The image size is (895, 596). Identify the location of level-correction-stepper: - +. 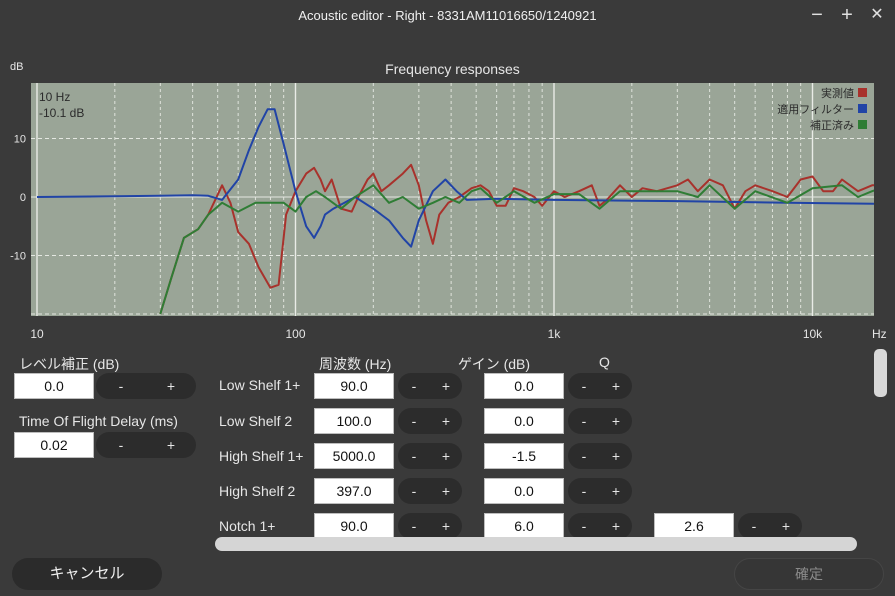
(146, 386).